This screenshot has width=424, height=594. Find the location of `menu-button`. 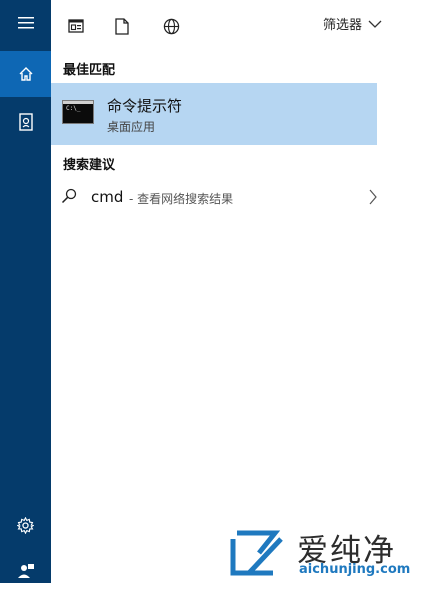

menu-button is located at coordinates (25, 23).